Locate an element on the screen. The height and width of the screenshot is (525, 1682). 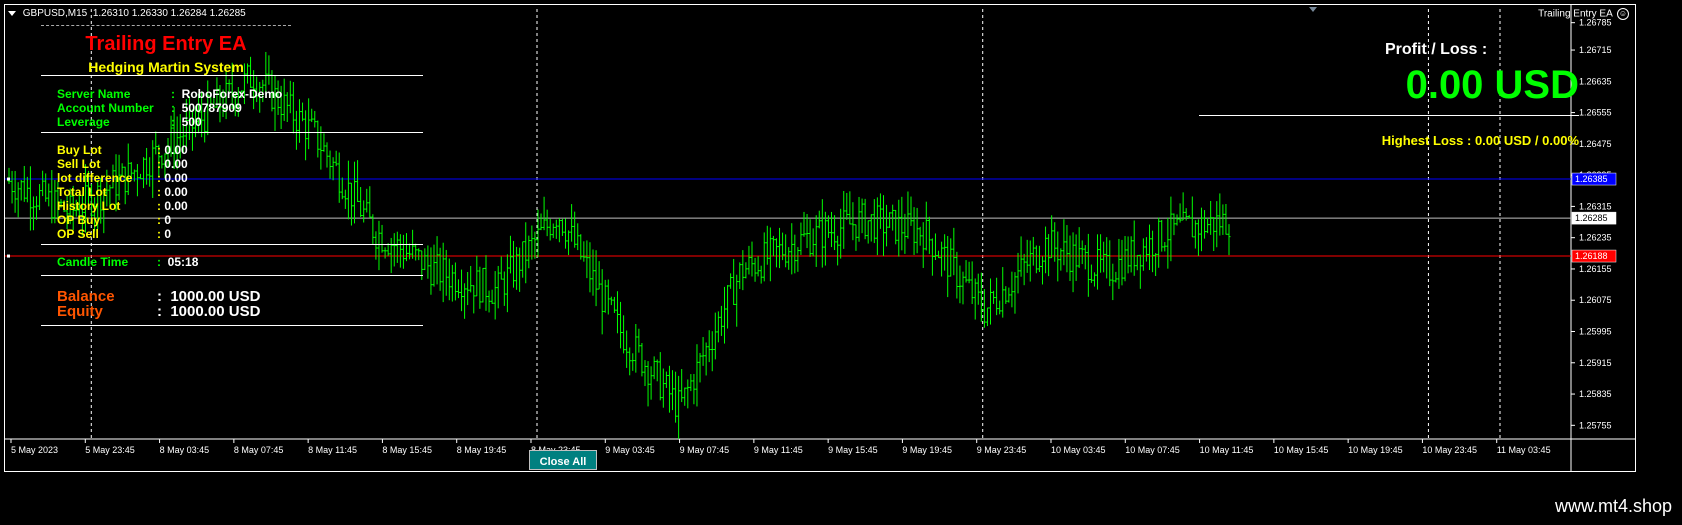
symbol-ohlc: 1.26310 1.26330 1.26284 1.26285 is located at coordinates (169, 13).